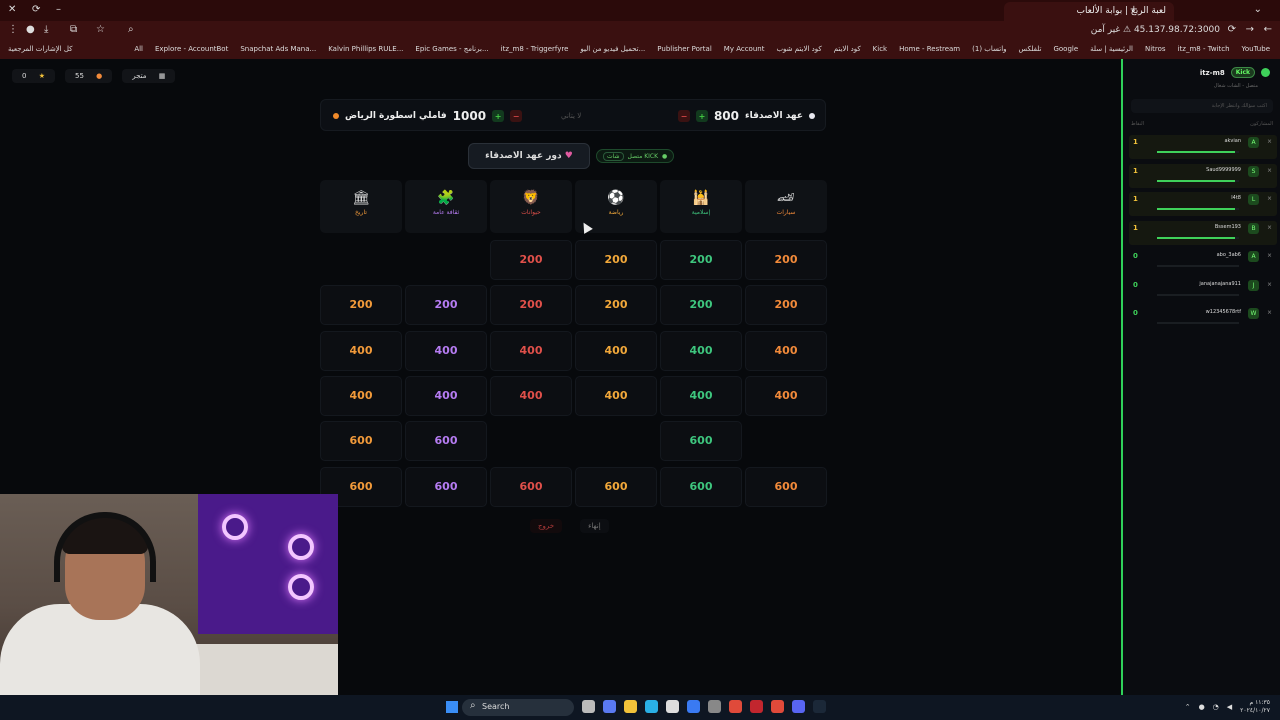 This screenshot has width=1280, height=720. Describe the element at coordinates (701, 206) in the screenshot. I see `category-tile: 🕌 إسلامية` at that location.